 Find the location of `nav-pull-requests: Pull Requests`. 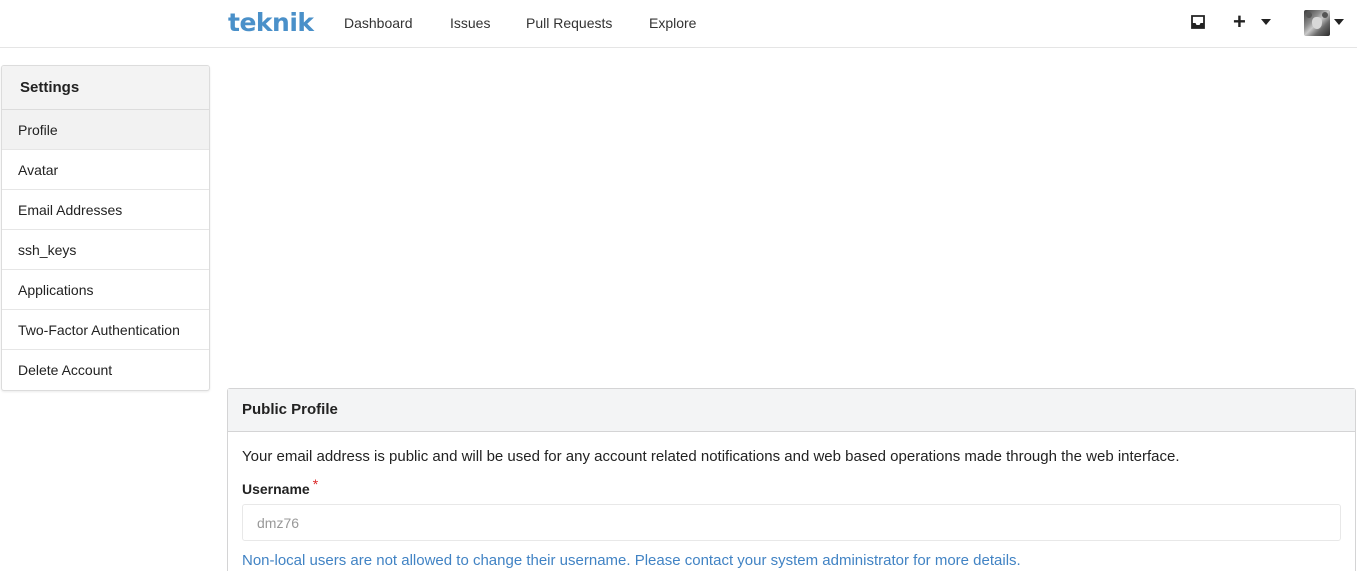

nav-pull-requests: Pull Requests is located at coordinates (569, 23).